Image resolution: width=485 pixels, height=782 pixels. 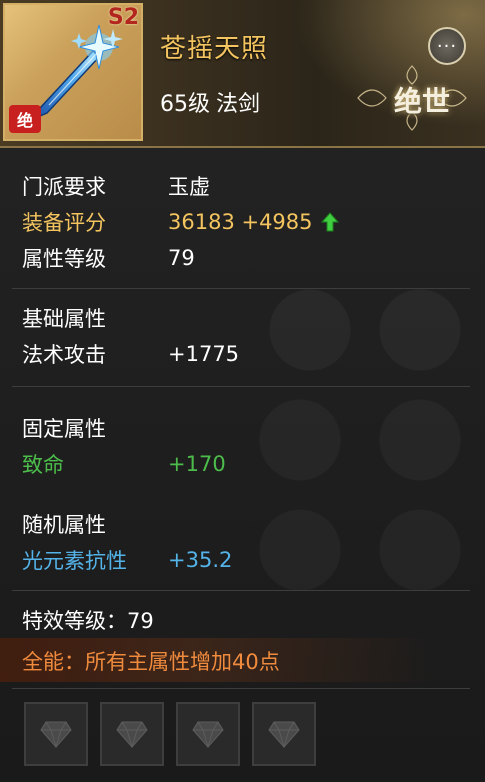 I want to click on item-icon-frame: S2 绝, so click(x=73, y=72).